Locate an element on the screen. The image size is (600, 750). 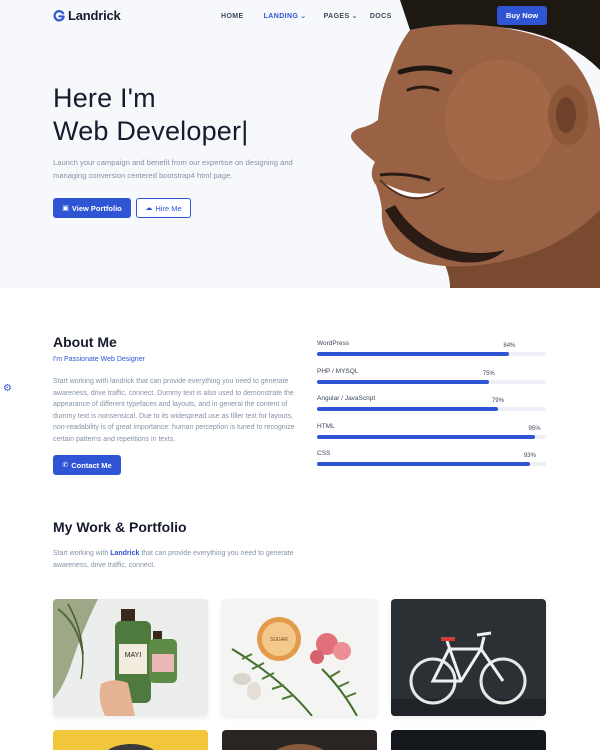
portfolio-item: SUGAR is located at coordinates (299, 657).